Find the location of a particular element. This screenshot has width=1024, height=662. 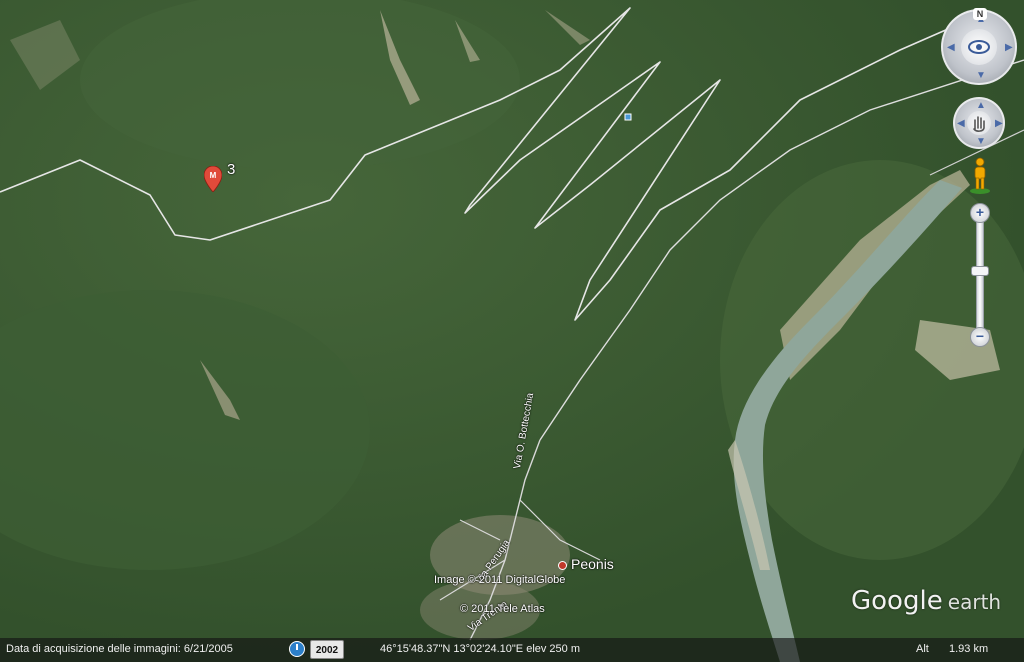

logo-brand: Google is located at coordinates (897, 601).